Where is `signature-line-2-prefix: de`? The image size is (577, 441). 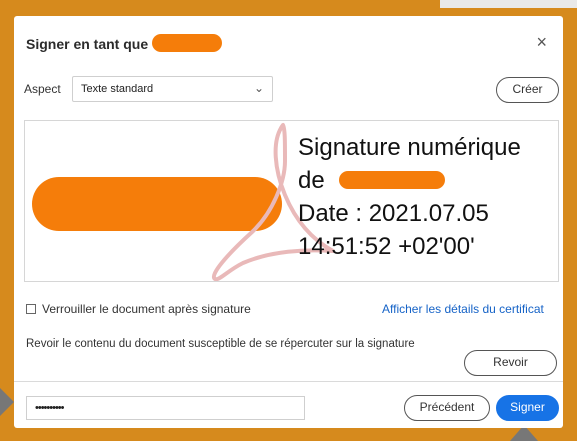 signature-line-2-prefix: de is located at coordinates (311, 180).